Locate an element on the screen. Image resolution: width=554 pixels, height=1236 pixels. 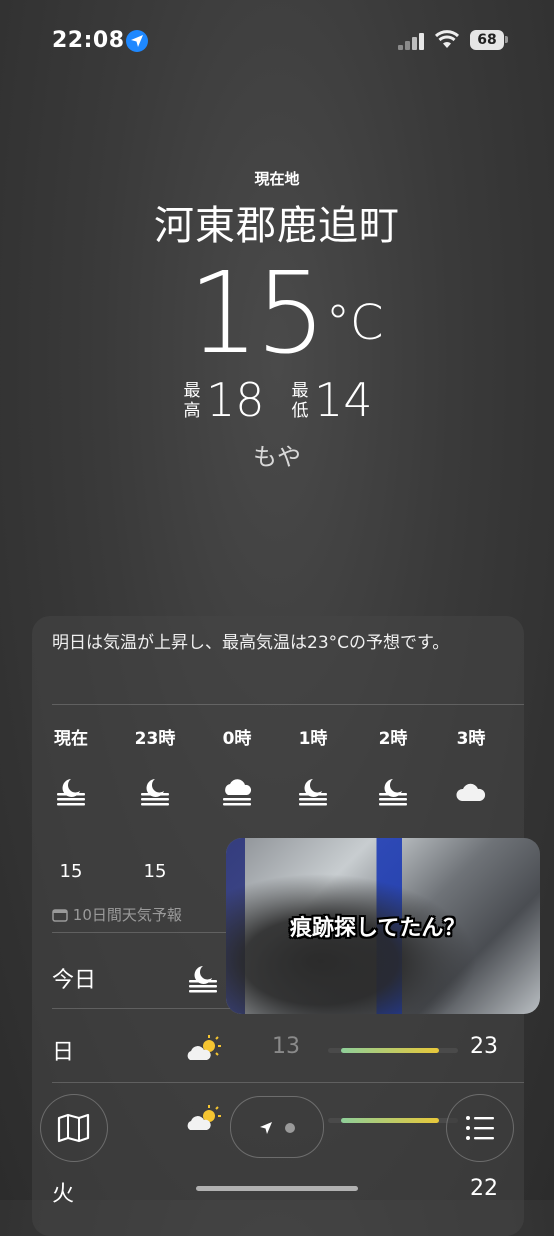
list-button is located at coordinates (480, 1128).